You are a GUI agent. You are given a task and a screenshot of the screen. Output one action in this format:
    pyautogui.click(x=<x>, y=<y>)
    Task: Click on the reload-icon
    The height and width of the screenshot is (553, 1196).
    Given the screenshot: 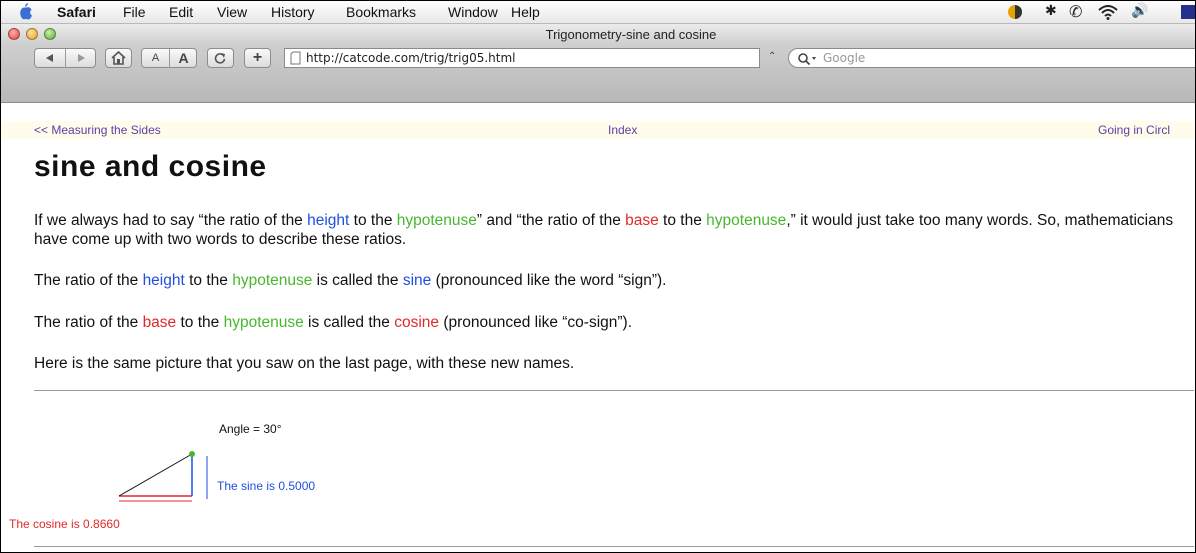 What is the action you would take?
    pyautogui.click(x=220, y=58)
    